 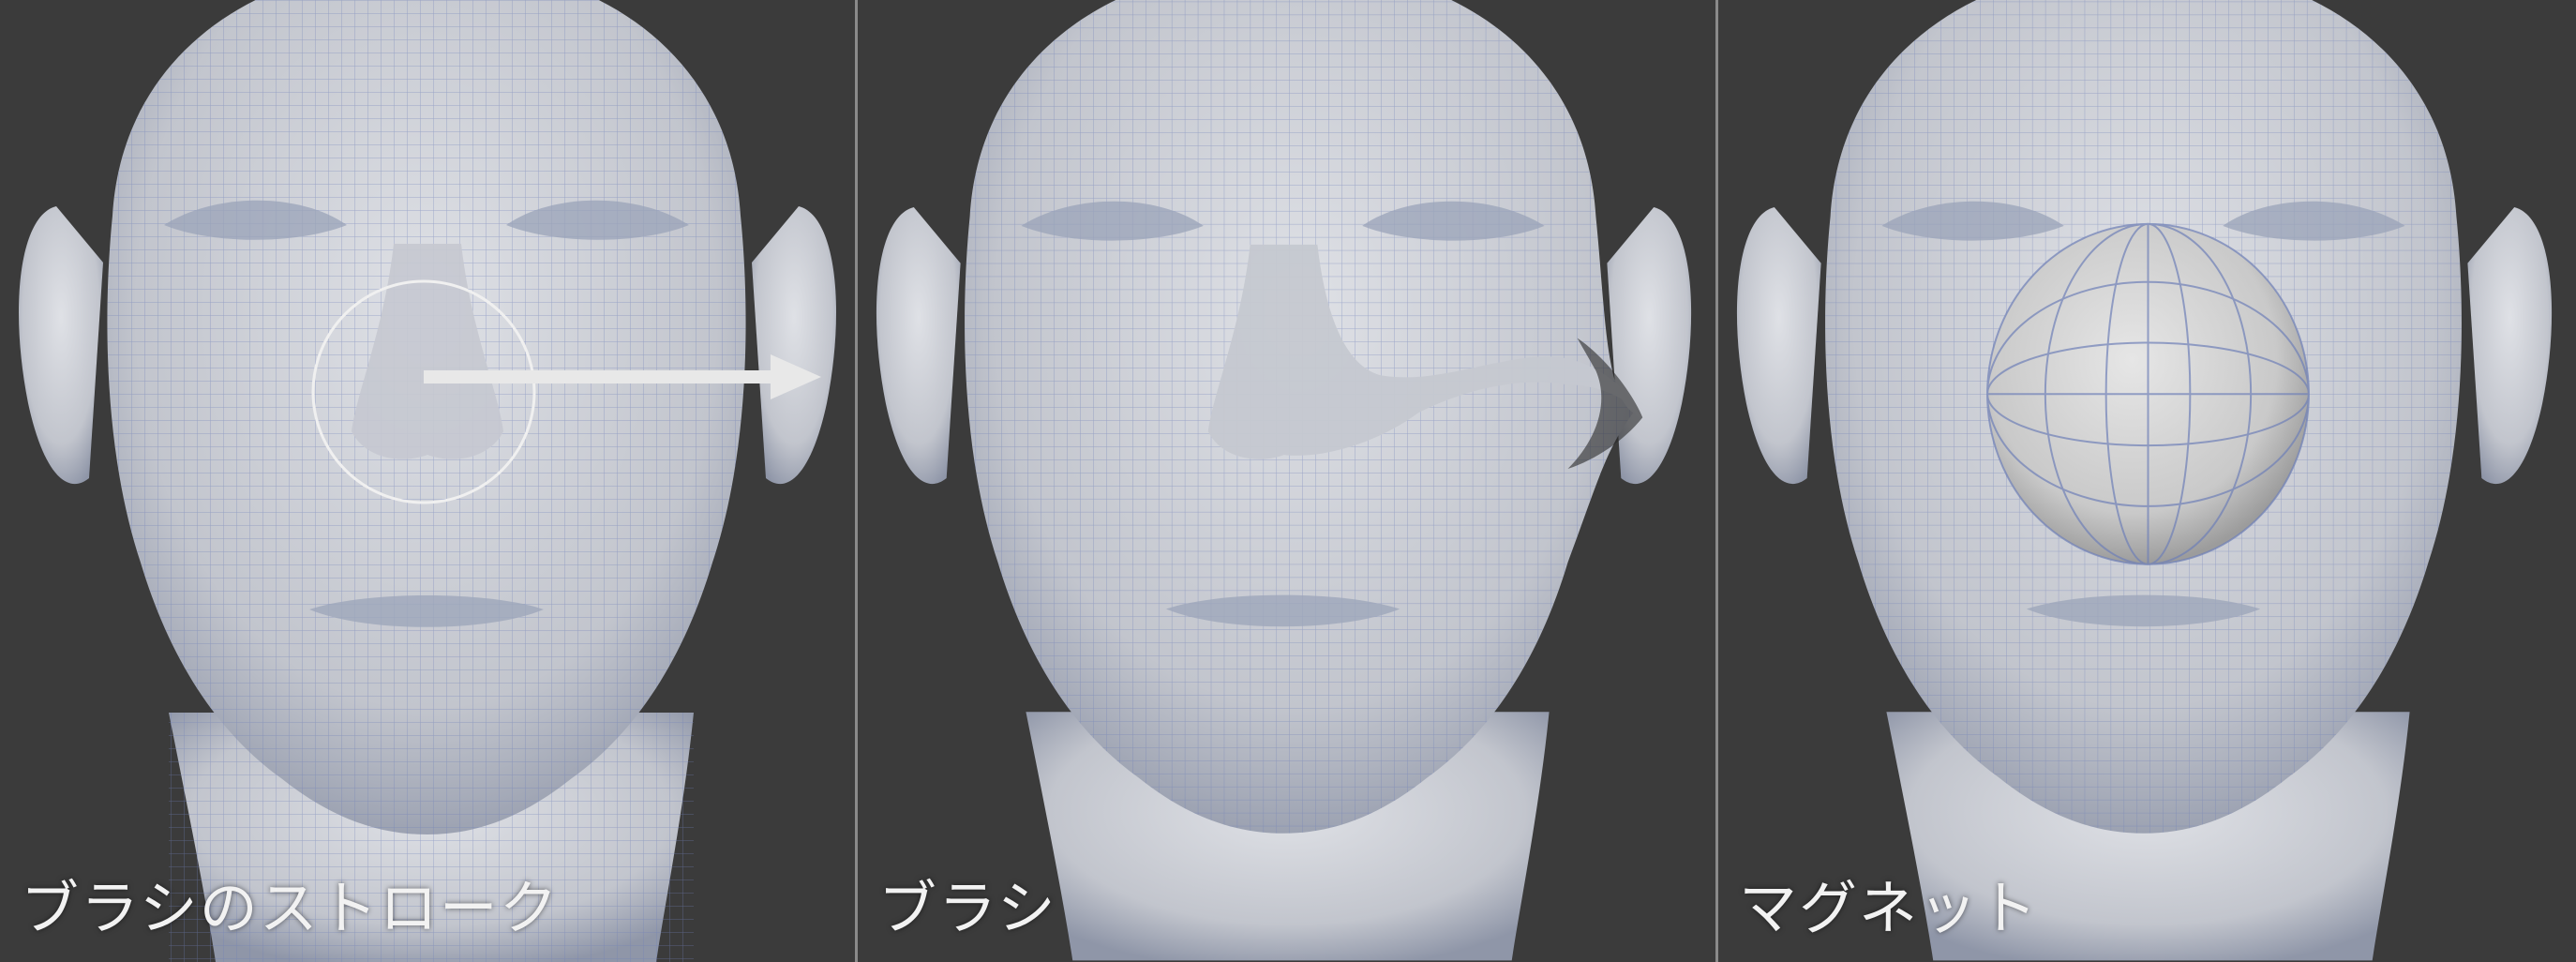 What do you see at coordinates (967, 908) in the screenshot?
I see `panel-caption-brush: ブラシ` at bounding box center [967, 908].